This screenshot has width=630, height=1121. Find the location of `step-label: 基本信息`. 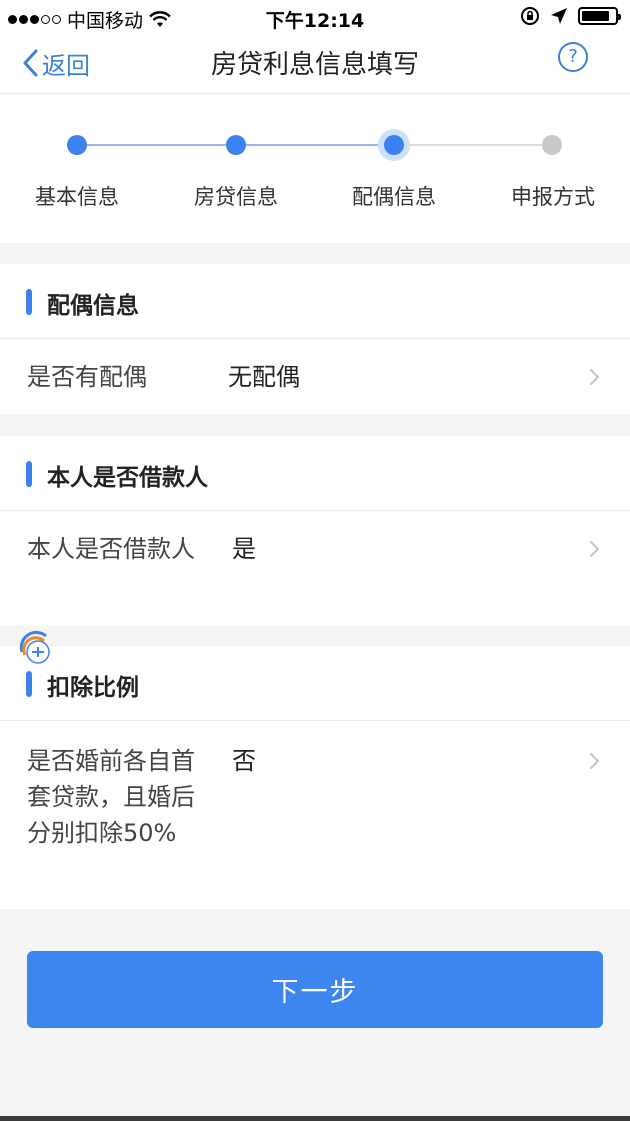

step-label: 基本信息 is located at coordinates (77, 197).